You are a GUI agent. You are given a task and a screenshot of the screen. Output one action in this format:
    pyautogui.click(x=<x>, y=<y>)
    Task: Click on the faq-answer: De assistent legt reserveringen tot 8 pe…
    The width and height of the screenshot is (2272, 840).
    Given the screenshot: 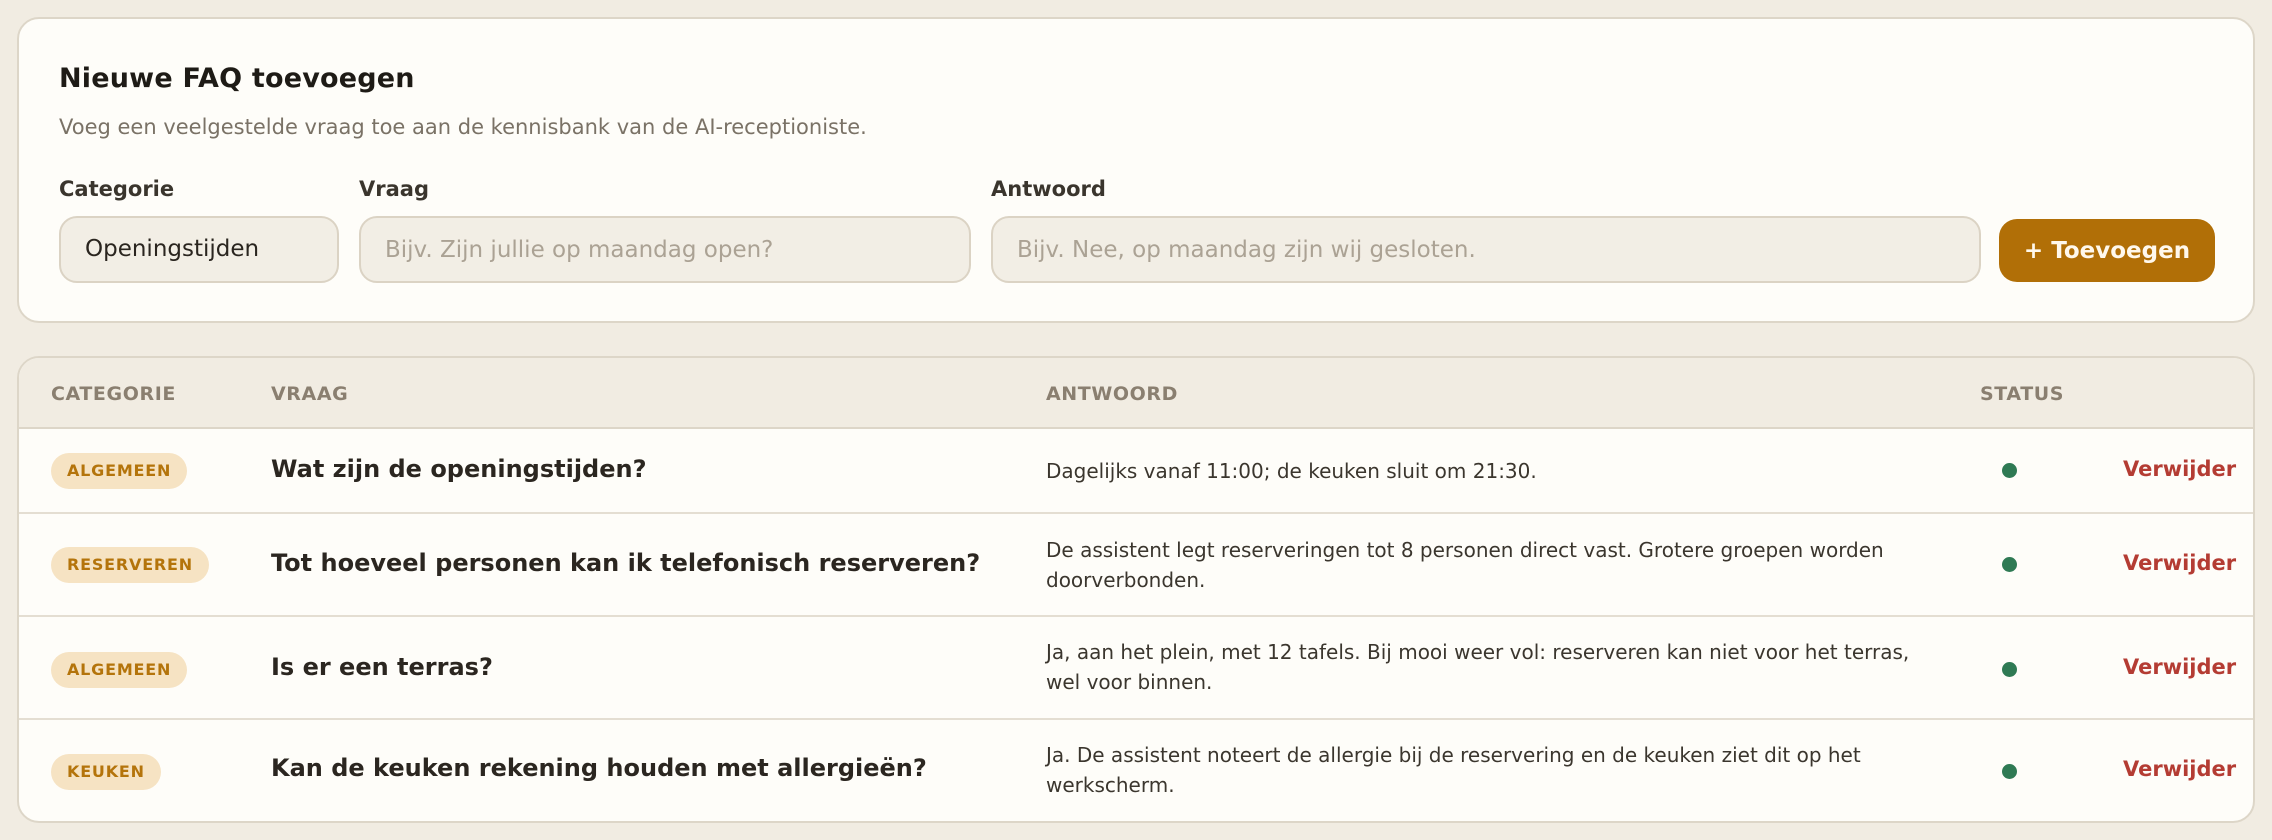 What is the action you would take?
    pyautogui.click(x=1465, y=565)
    